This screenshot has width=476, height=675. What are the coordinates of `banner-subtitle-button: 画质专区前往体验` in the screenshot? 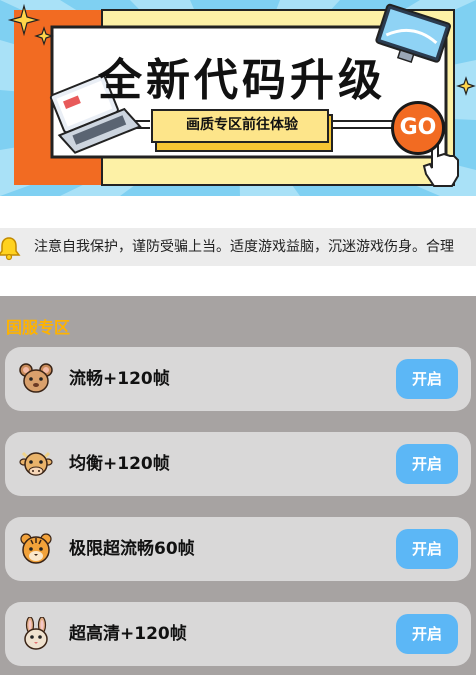 It's located at (242, 125).